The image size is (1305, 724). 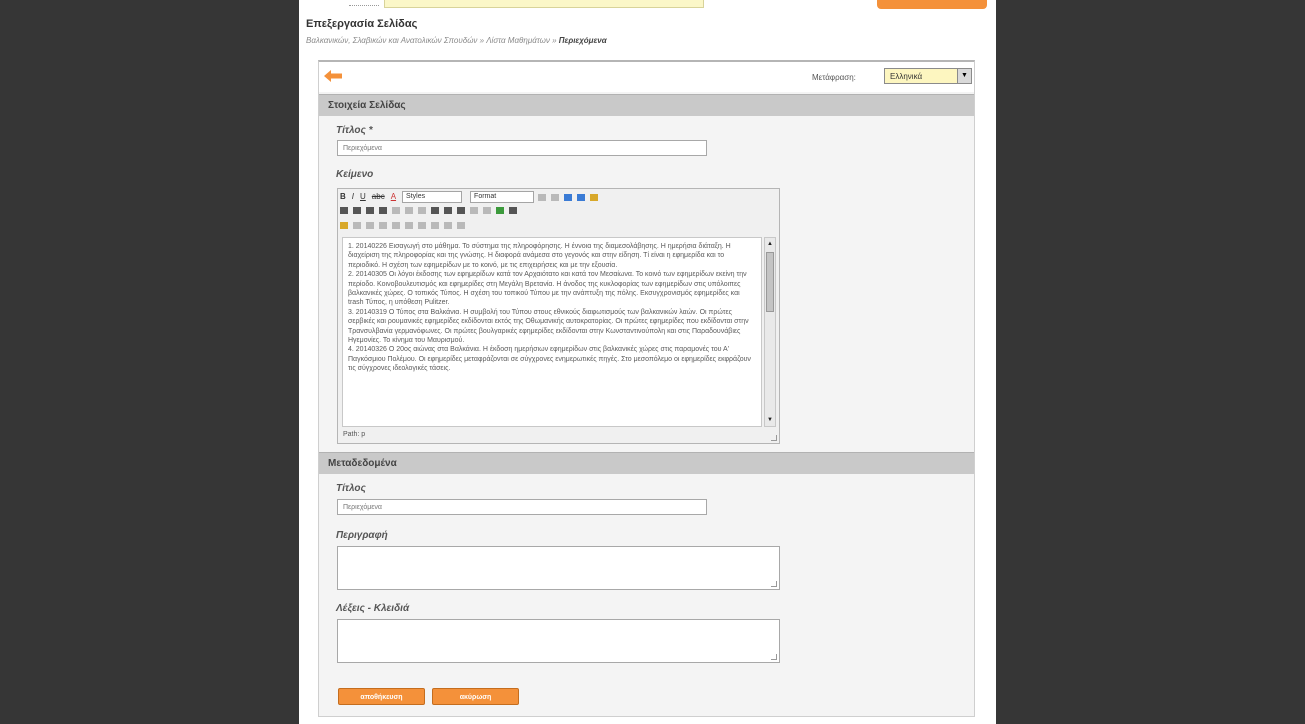 I want to click on editor-path: Path: p, so click(x=354, y=434).